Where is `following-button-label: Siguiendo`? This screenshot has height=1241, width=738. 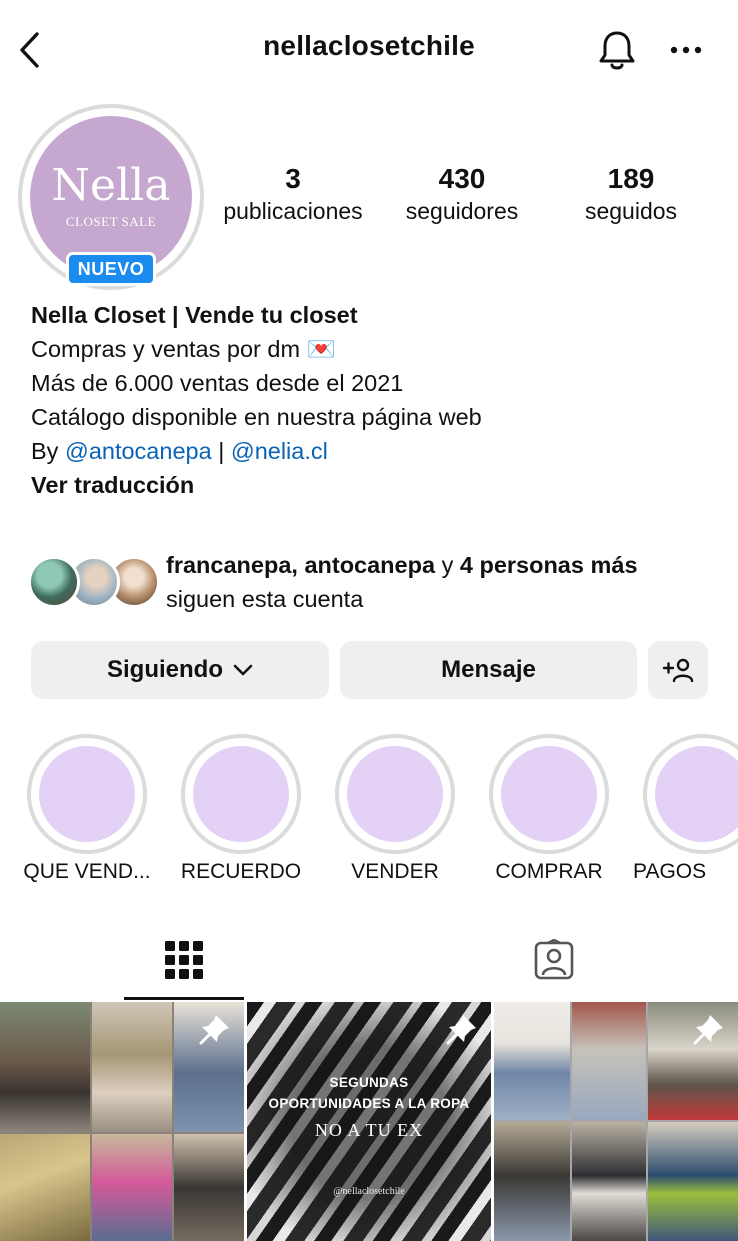 following-button-label: Siguiendo is located at coordinates (165, 669).